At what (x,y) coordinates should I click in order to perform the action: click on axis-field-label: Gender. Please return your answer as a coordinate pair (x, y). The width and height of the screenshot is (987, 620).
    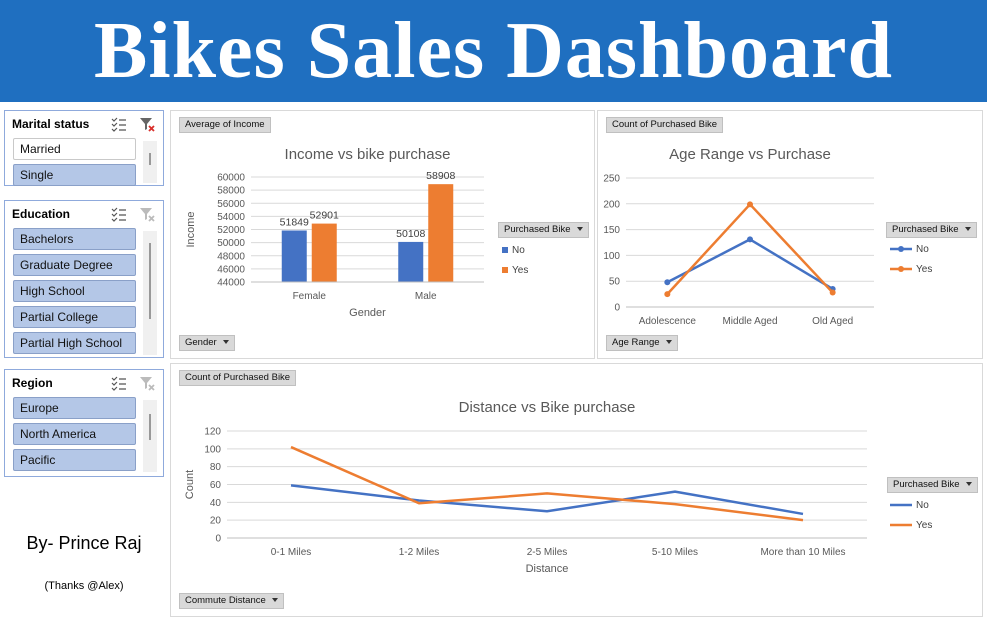
    Looking at the image, I should click on (201, 342).